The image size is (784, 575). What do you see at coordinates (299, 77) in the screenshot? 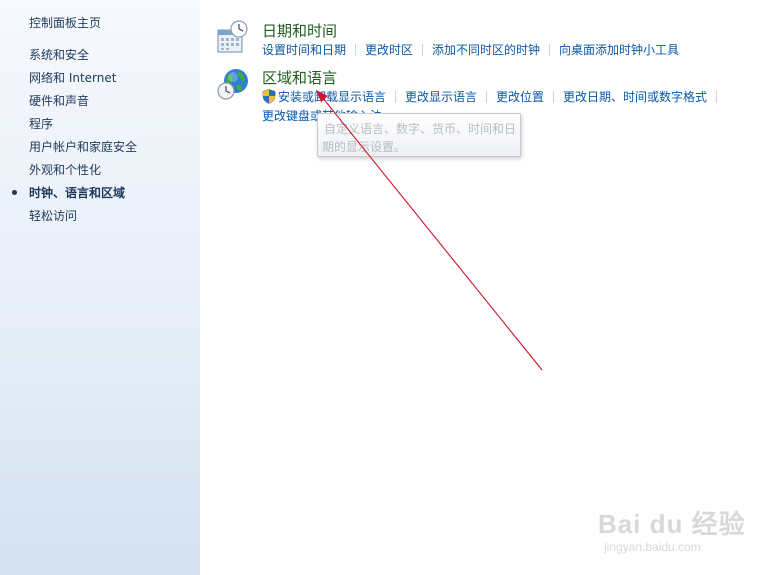
I see `category-title-region-language: 区域和语言` at bounding box center [299, 77].